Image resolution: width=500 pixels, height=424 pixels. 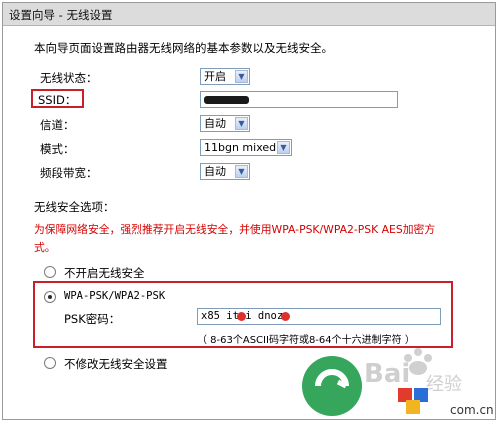 What do you see at coordinates (74, 207) in the screenshot?
I see `security-section-label: 无线安全选项：` at bounding box center [74, 207].